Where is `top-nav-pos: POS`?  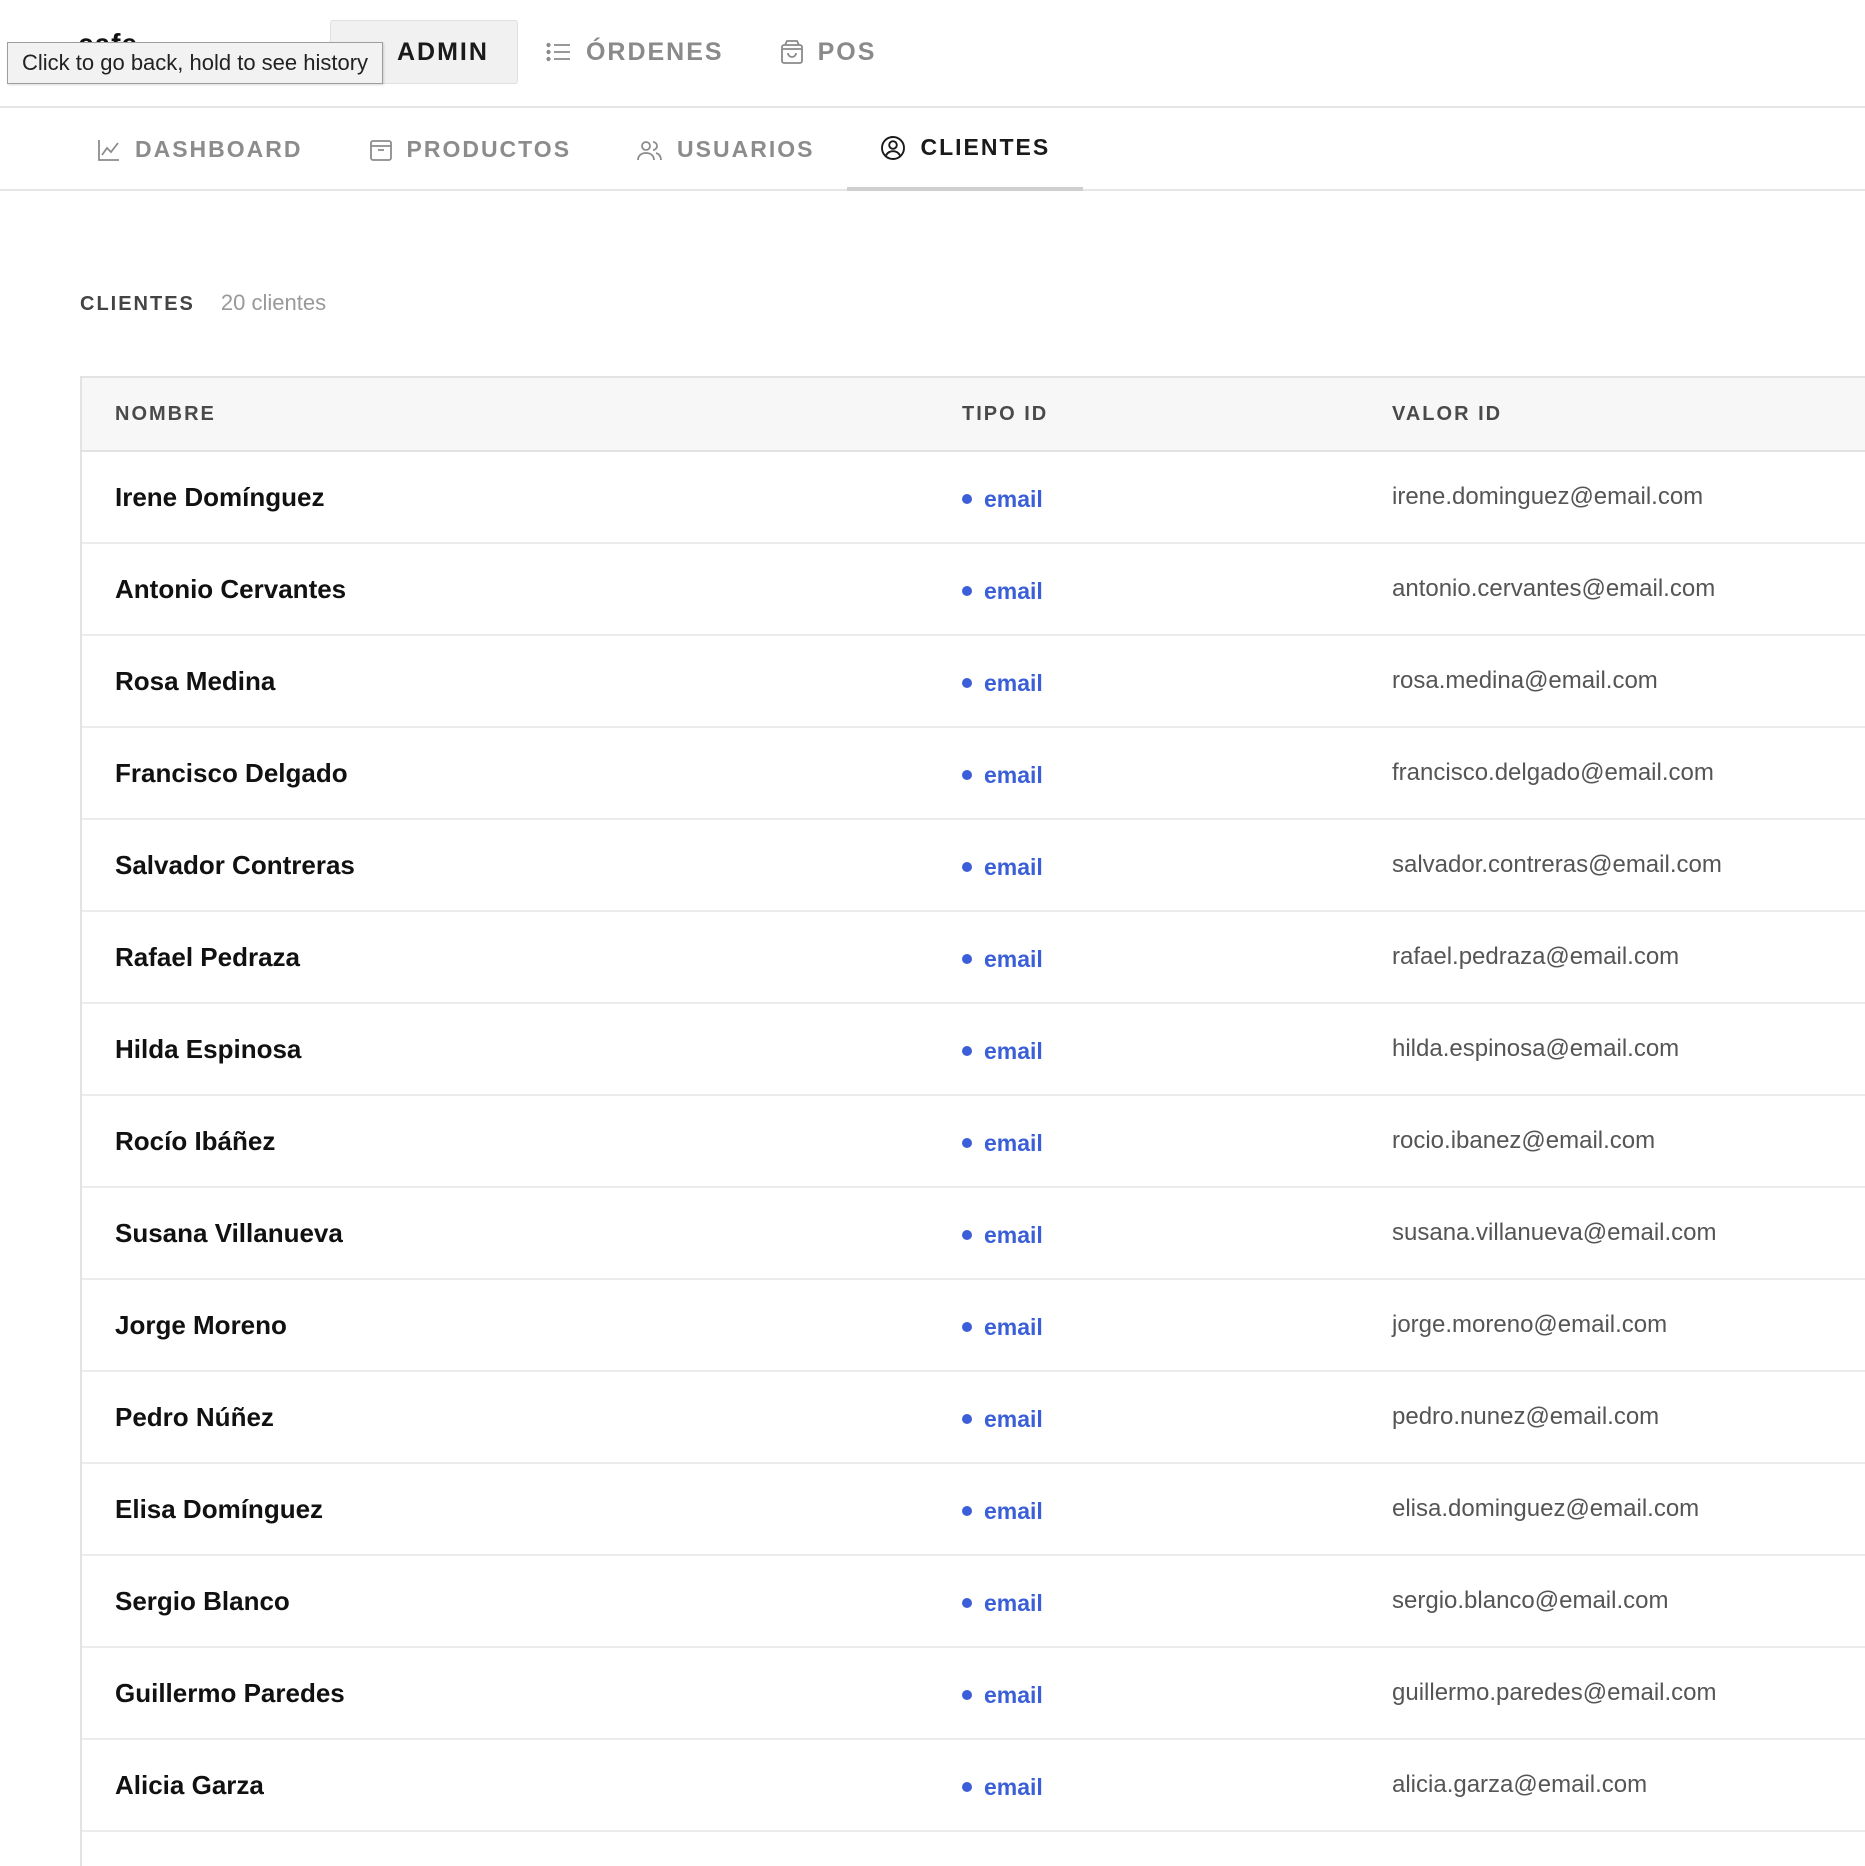 top-nav-pos: POS is located at coordinates (828, 52).